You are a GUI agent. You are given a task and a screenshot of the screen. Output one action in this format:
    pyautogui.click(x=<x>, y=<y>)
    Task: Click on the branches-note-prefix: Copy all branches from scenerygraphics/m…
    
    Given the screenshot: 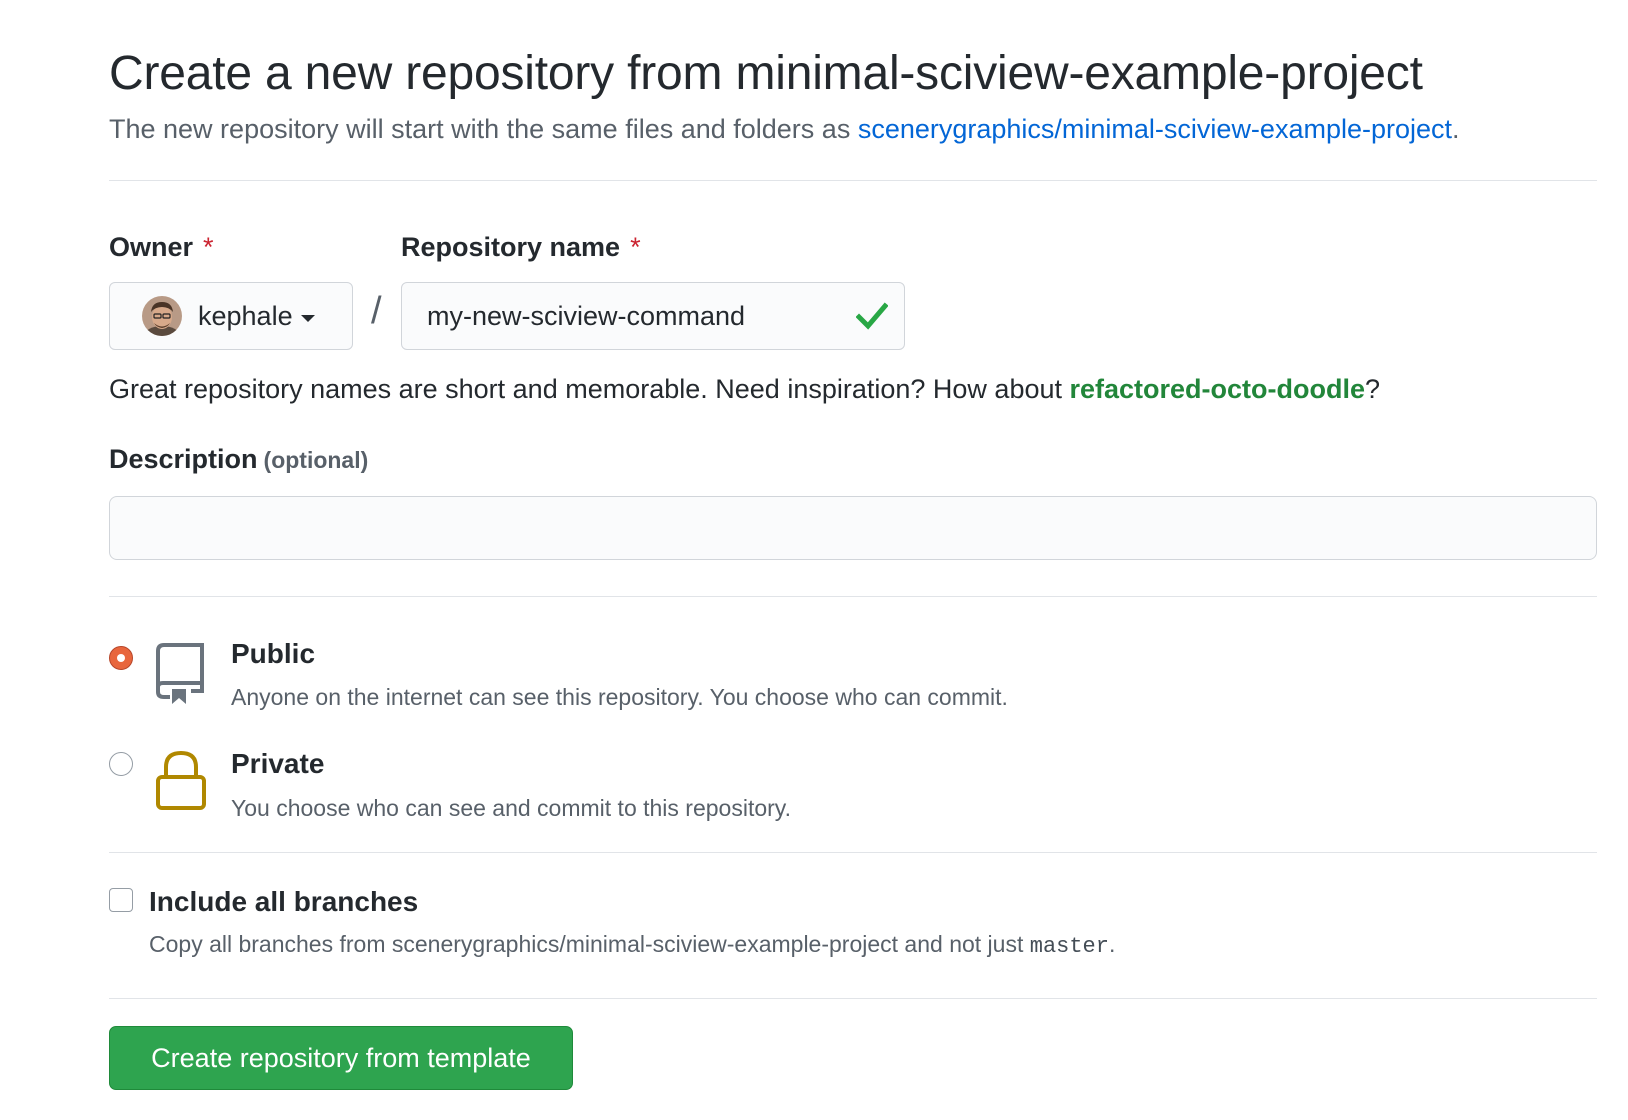 What is the action you would take?
    pyautogui.click(x=589, y=944)
    